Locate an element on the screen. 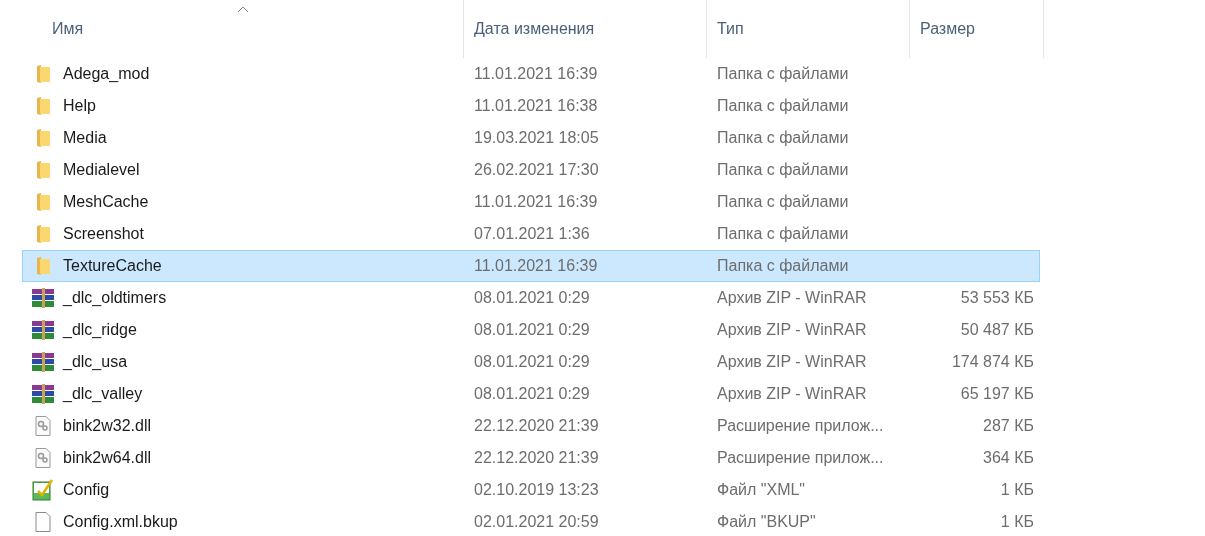 Image resolution: width=1205 pixels, height=536 pixels. file-row: _dlc_oldtimers 08.01.2021 0:29 Архив ZIP - WinRAR 53 553 КБ is located at coordinates (531, 298).